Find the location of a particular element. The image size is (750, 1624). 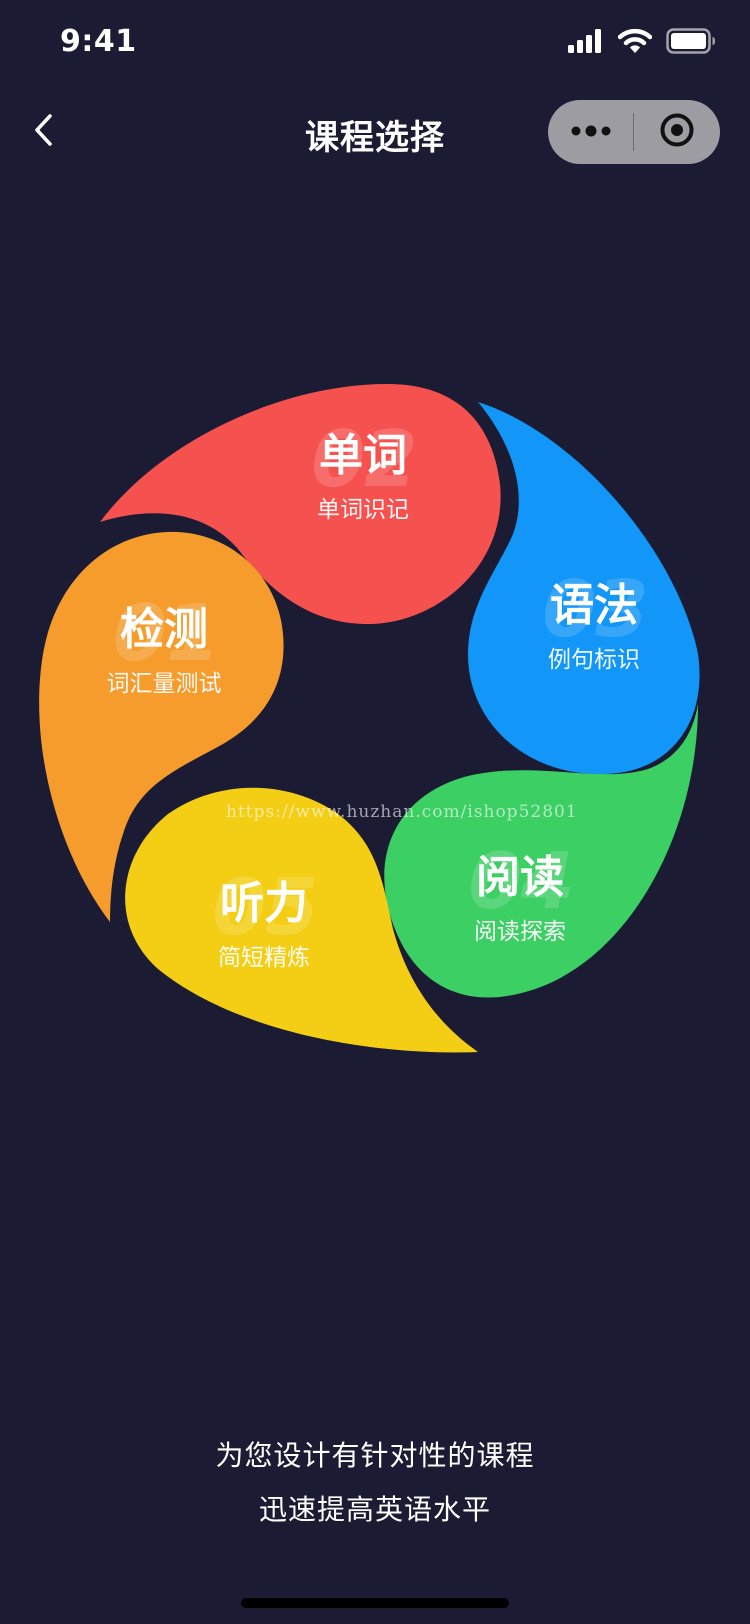

more-dots-icon is located at coordinates (591, 132).